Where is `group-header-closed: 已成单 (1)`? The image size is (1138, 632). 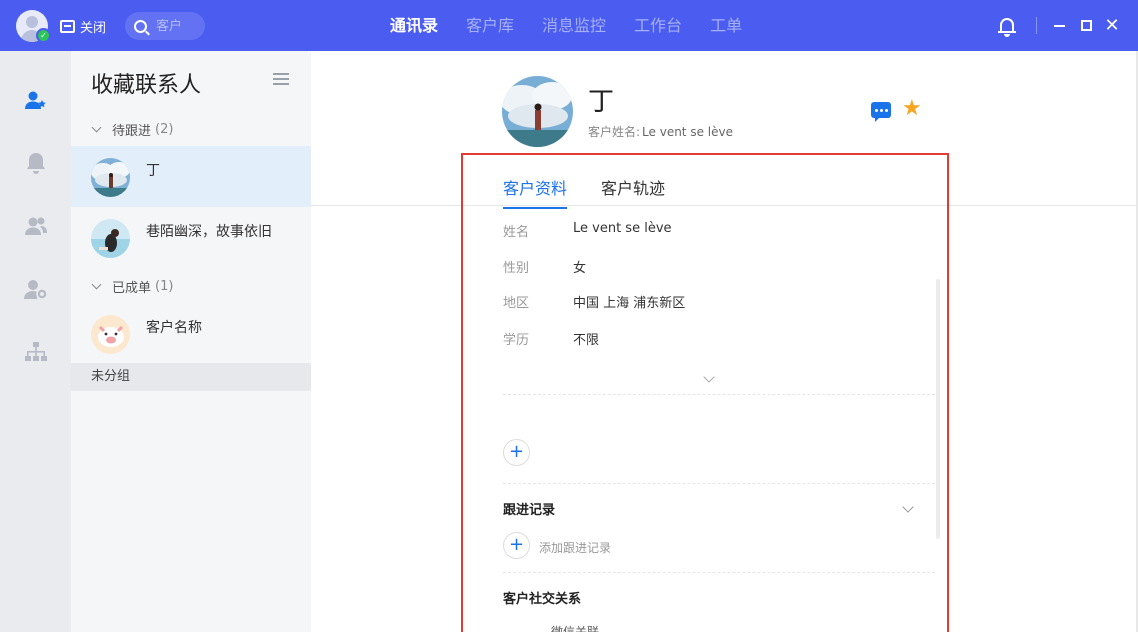
group-header-closed: 已成单 (1) is located at coordinates (132, 286).